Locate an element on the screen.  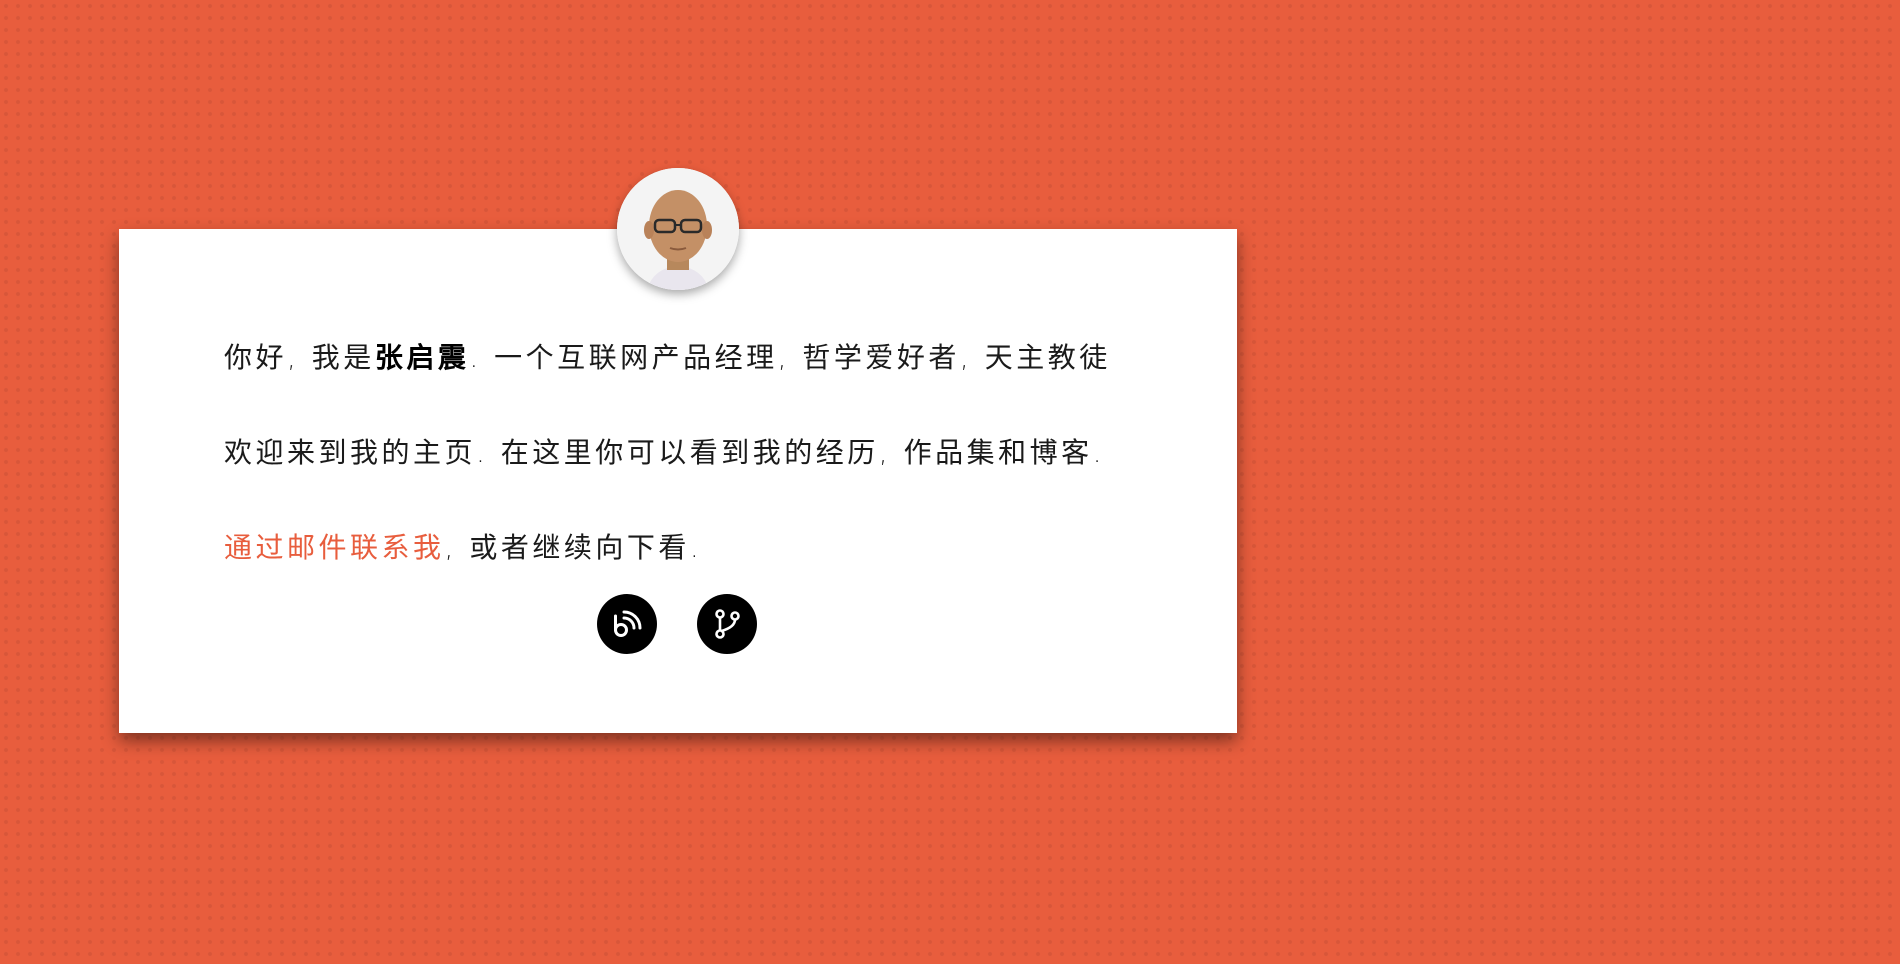
weibo-icon is located at coordinates (628, 623).